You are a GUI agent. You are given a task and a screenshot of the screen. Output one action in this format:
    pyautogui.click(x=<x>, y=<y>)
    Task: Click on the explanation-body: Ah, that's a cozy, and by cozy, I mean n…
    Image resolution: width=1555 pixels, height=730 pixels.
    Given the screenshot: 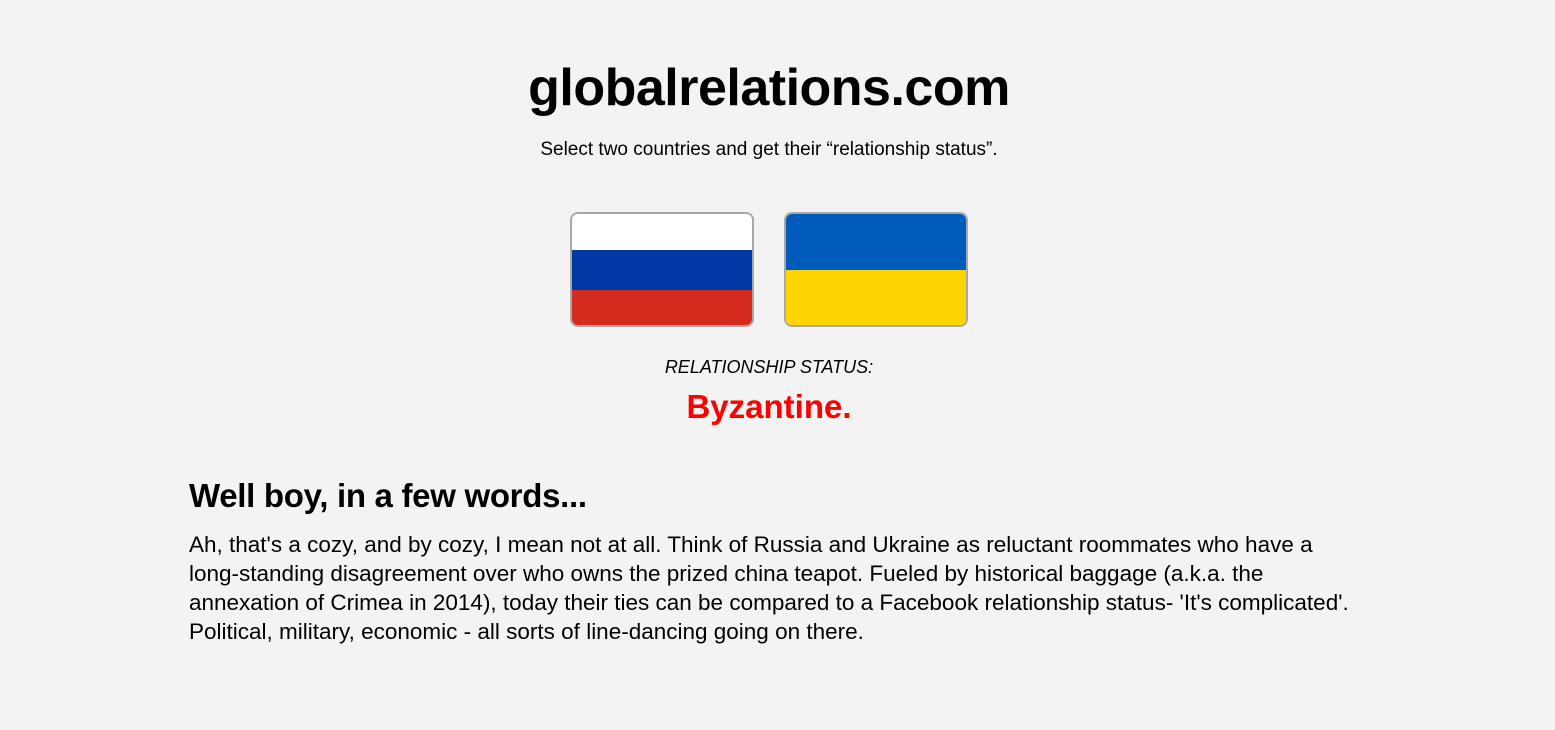 What is the action you would take?
    pyautogui.click(x=769, y=588)
    